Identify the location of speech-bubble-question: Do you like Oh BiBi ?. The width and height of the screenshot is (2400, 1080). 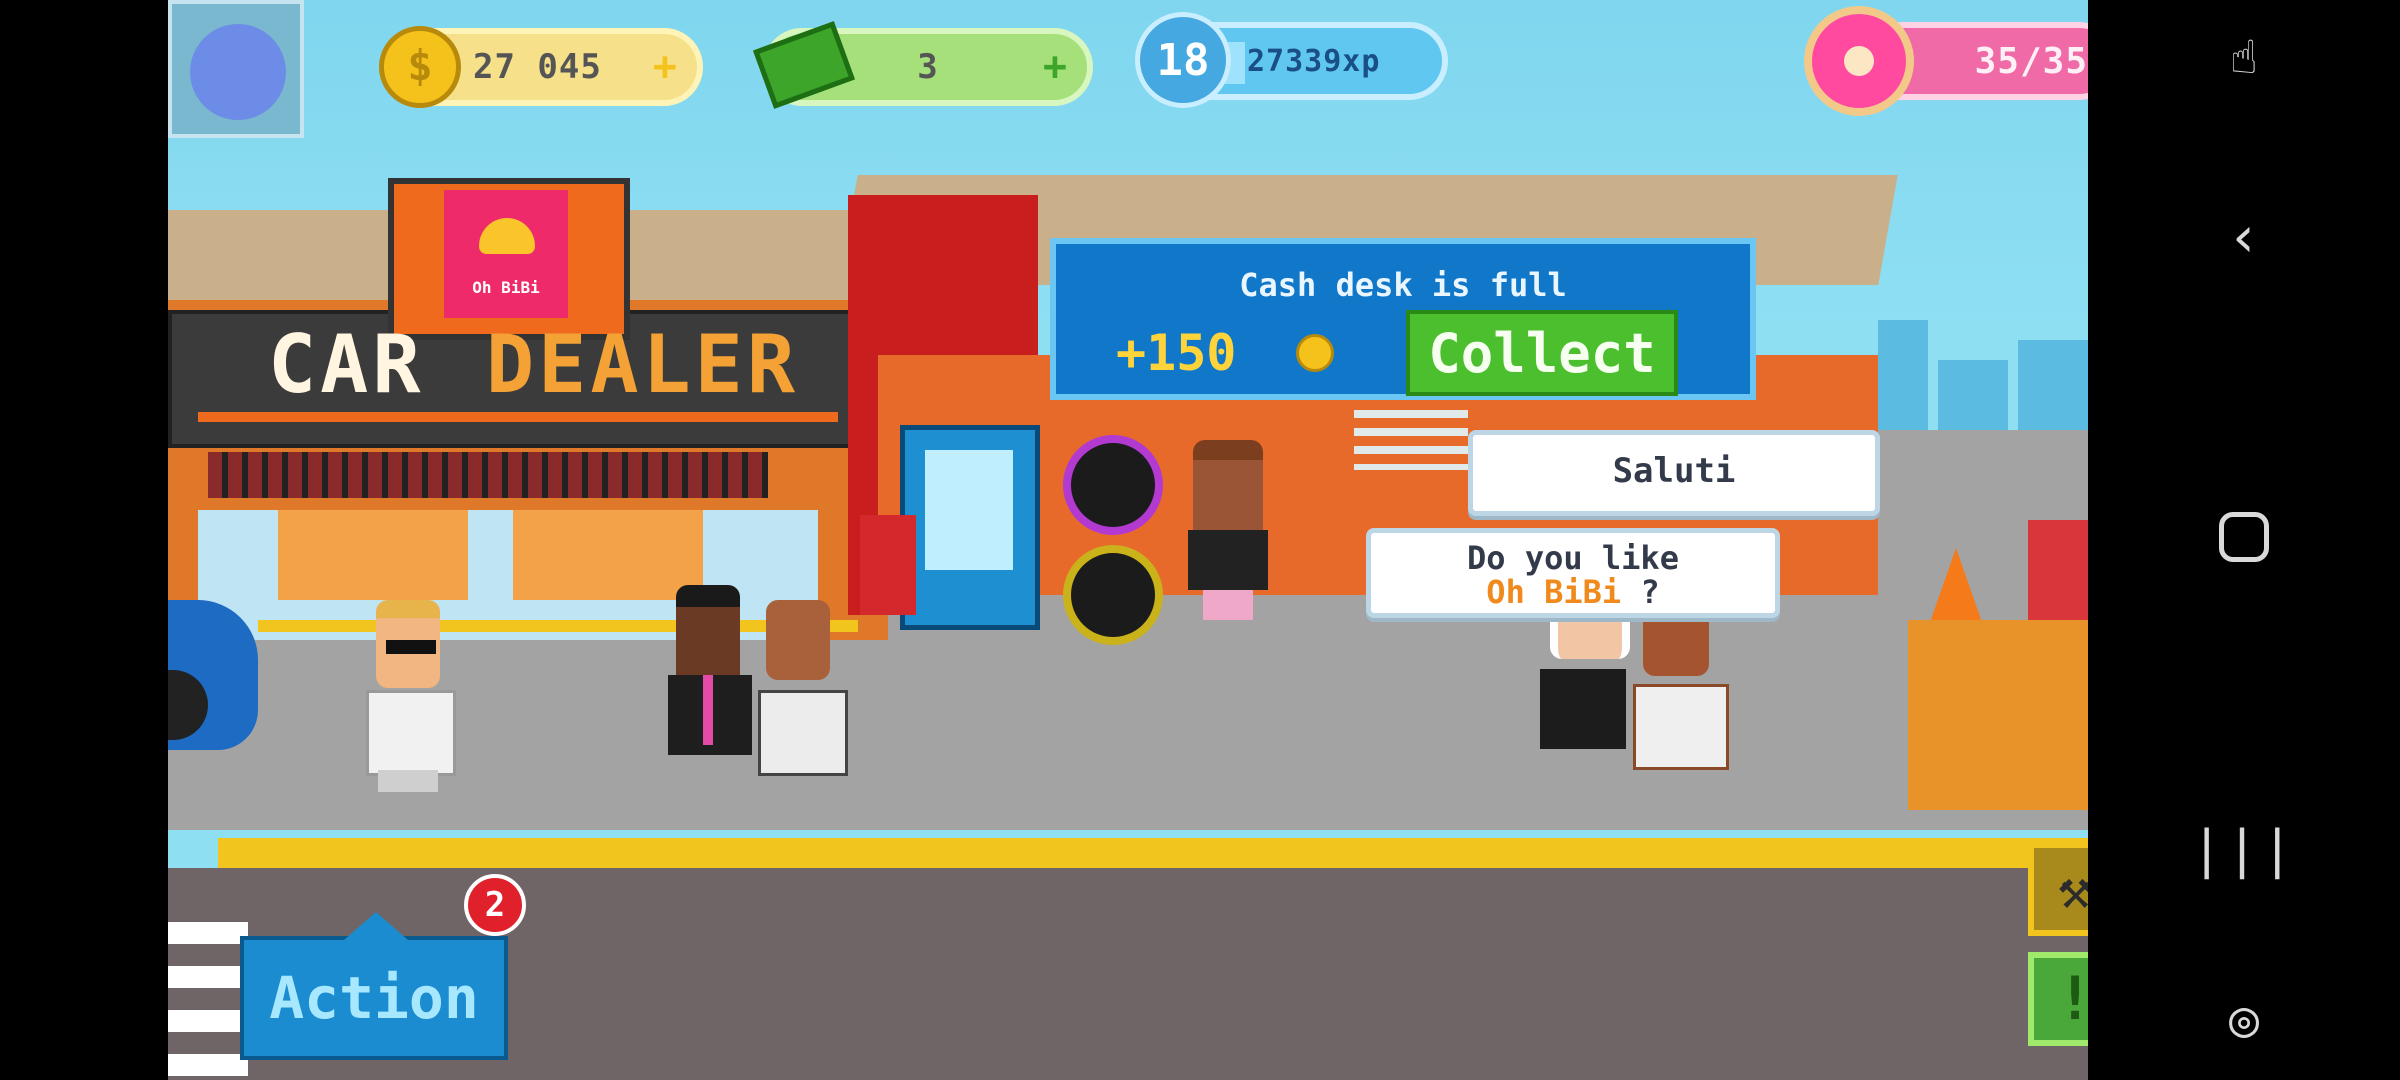
(1573, 573).